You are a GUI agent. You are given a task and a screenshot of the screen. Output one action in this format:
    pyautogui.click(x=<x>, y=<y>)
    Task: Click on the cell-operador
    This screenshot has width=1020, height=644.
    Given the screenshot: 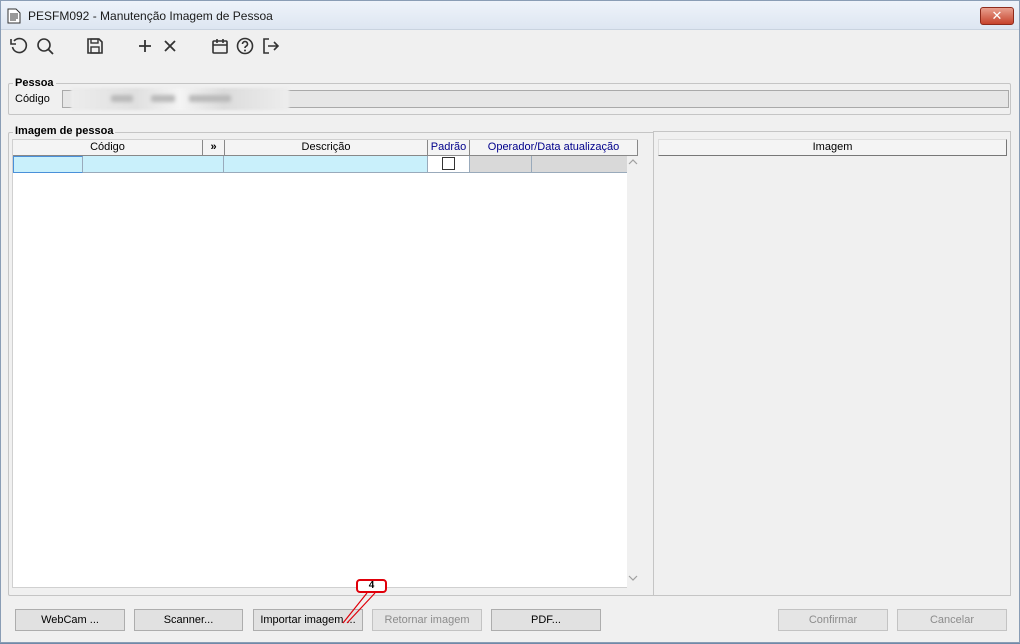 What is the action you would take?
    pyautogui.click(x=501, y=164)
    